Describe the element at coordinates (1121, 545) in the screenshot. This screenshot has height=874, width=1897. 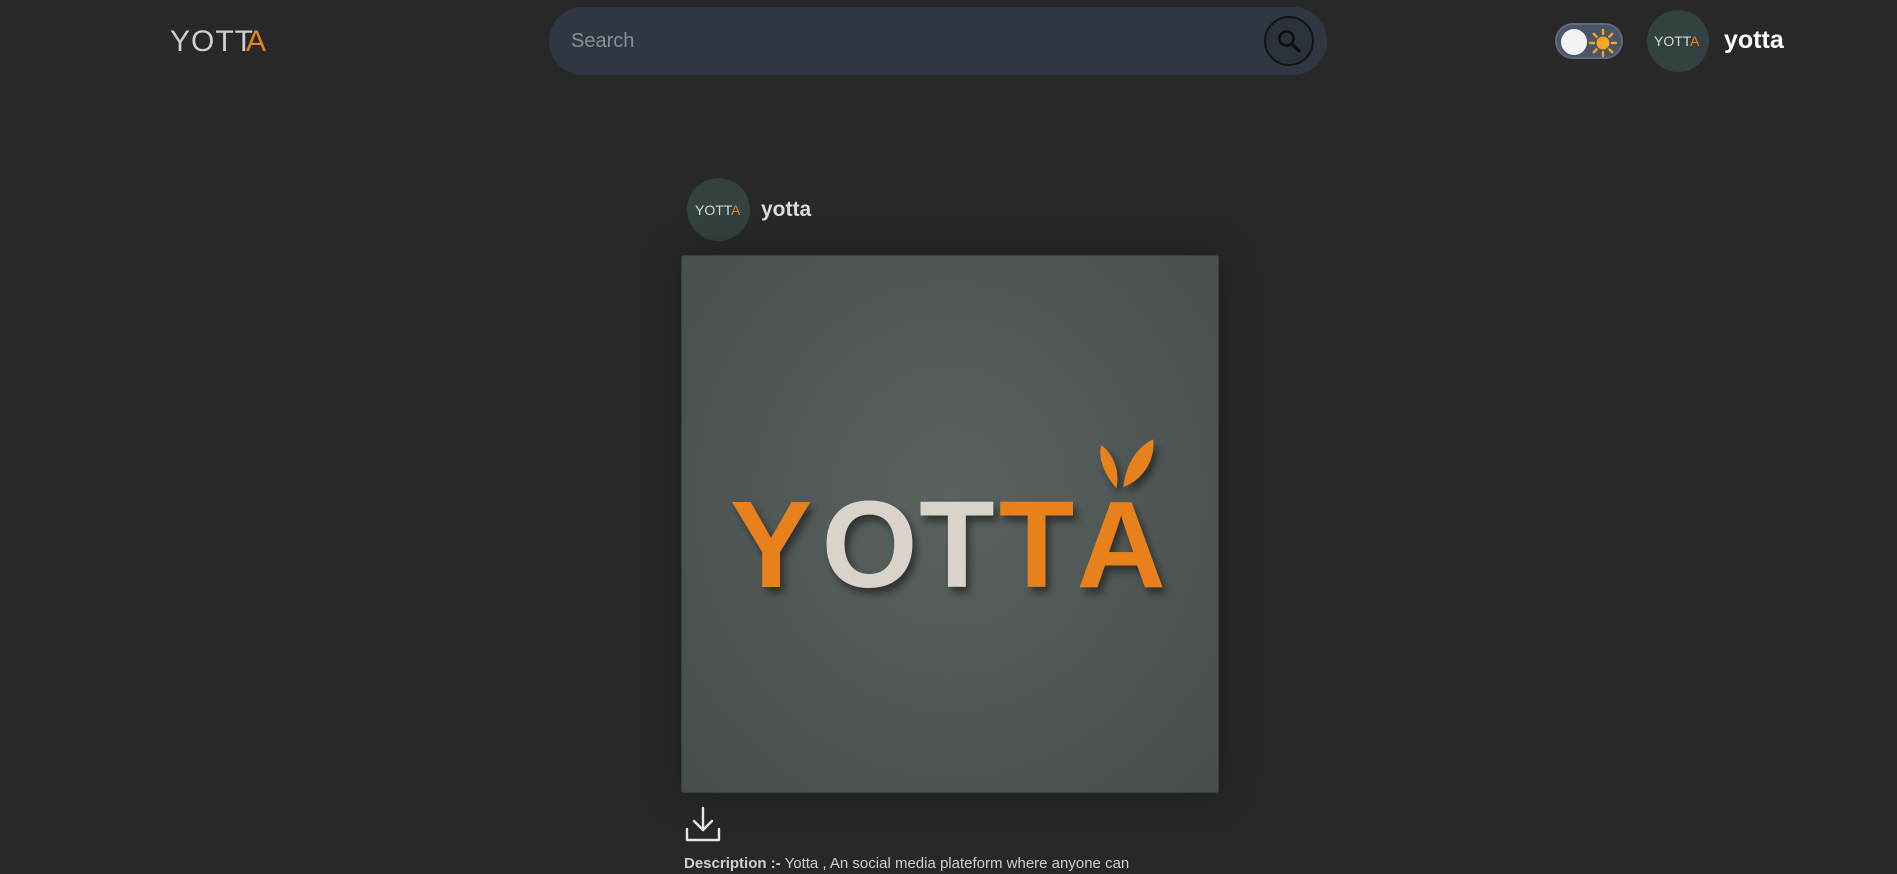
I see `logo-letter-a: A` at that location.